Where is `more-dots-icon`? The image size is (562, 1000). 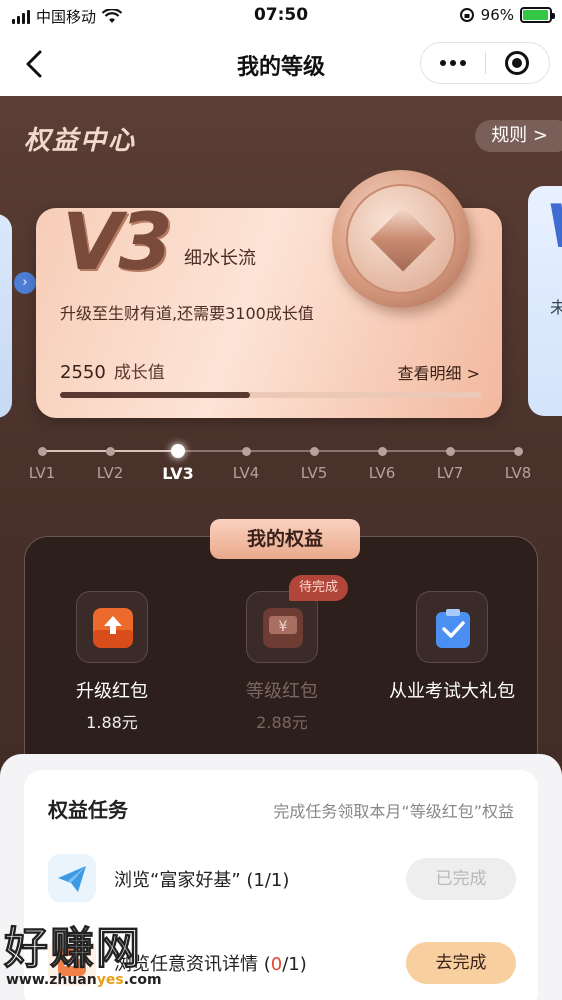
more-dots-icon is located at coordinates (452, 63).